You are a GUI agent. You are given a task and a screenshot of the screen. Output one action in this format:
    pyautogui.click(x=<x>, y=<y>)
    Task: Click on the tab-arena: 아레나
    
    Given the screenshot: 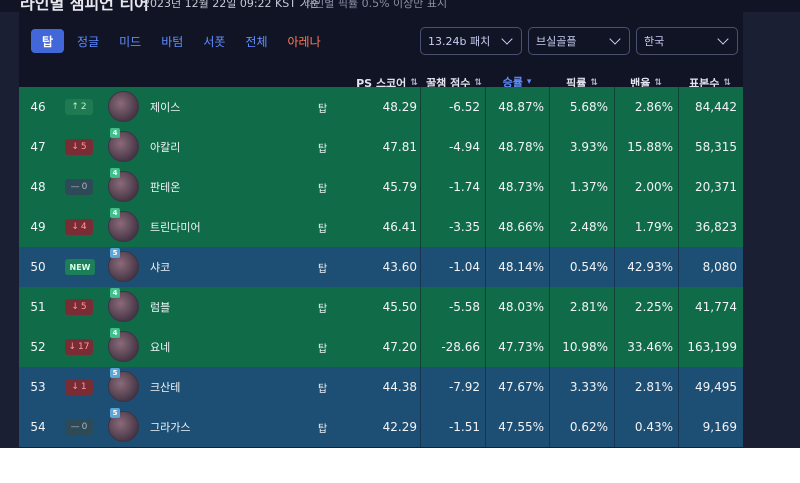 What is the action you would take?
    pyautogui.click(x=304, y=41)
    